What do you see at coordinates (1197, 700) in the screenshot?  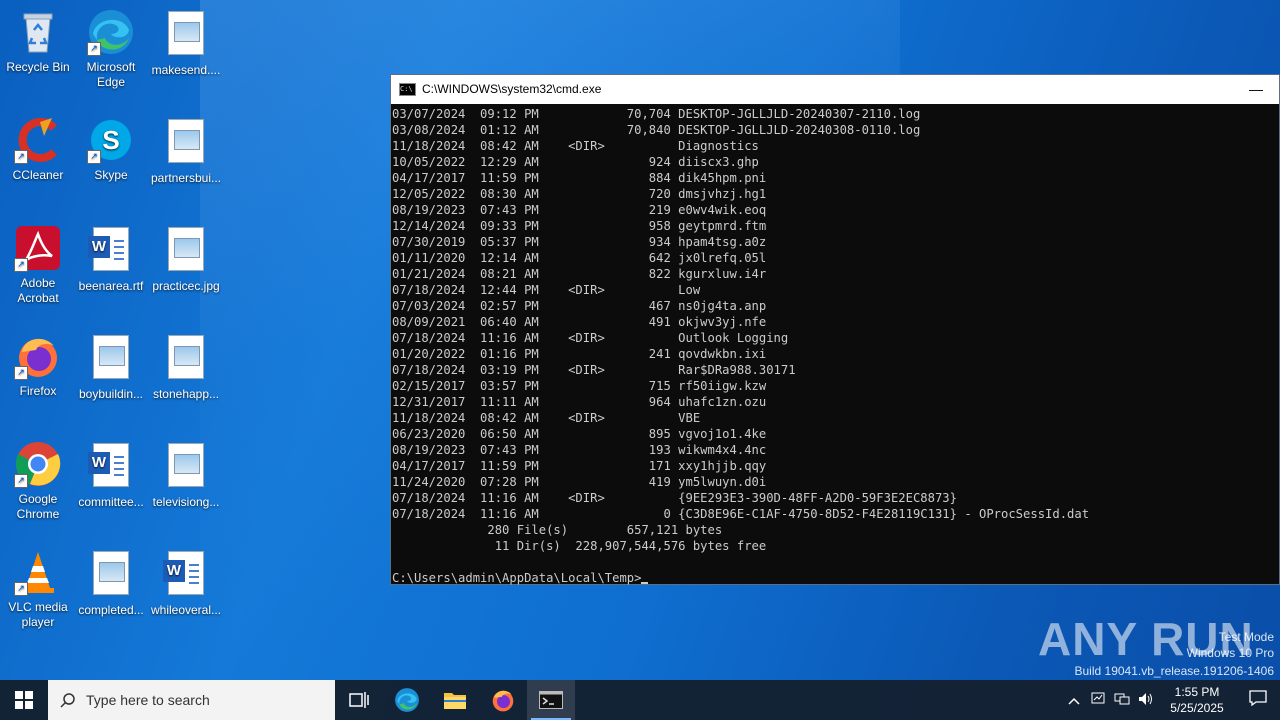 I see `clock: 1:55 PM 5/25/2025` at bounding box center [1197, 700].